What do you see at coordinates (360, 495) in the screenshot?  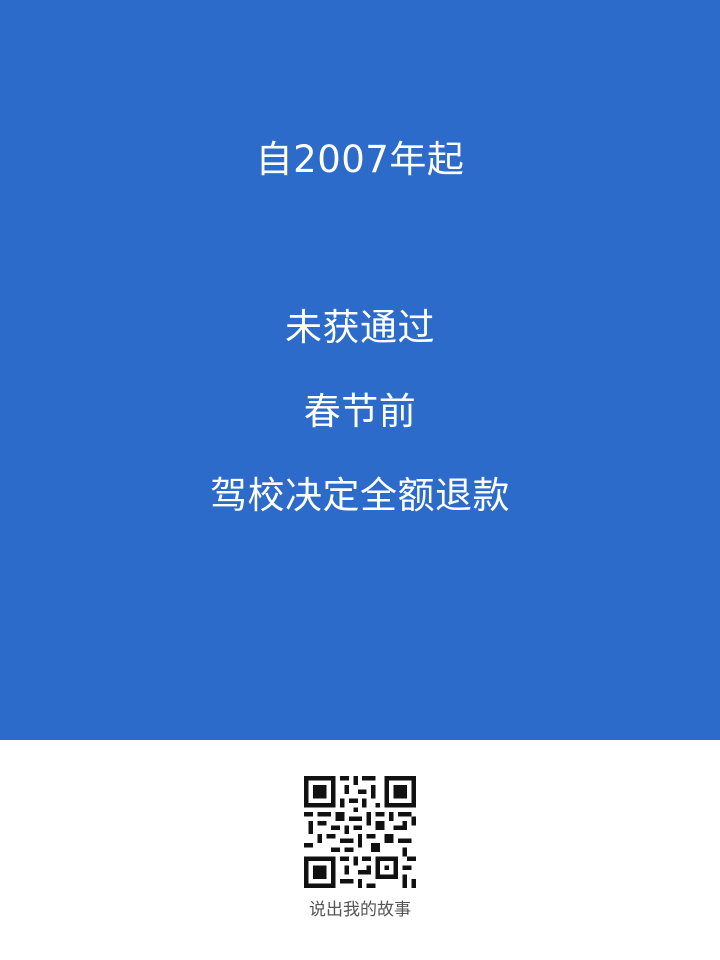 I see `headline-line-4: 驾校决定全额退款` at bounding box center [360, 495].